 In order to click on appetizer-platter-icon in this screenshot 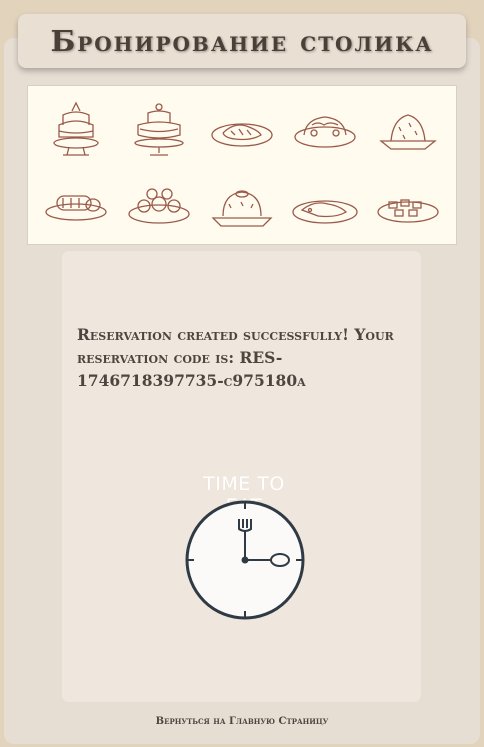, I will do `click(159, 205)`.